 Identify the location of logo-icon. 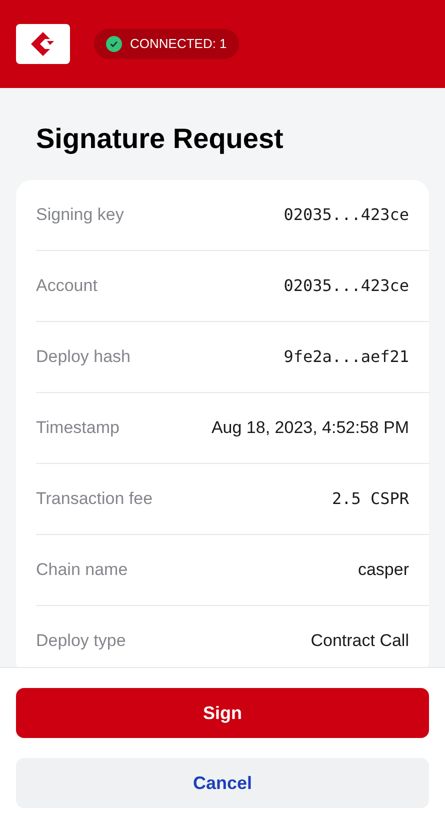
(43, 44).